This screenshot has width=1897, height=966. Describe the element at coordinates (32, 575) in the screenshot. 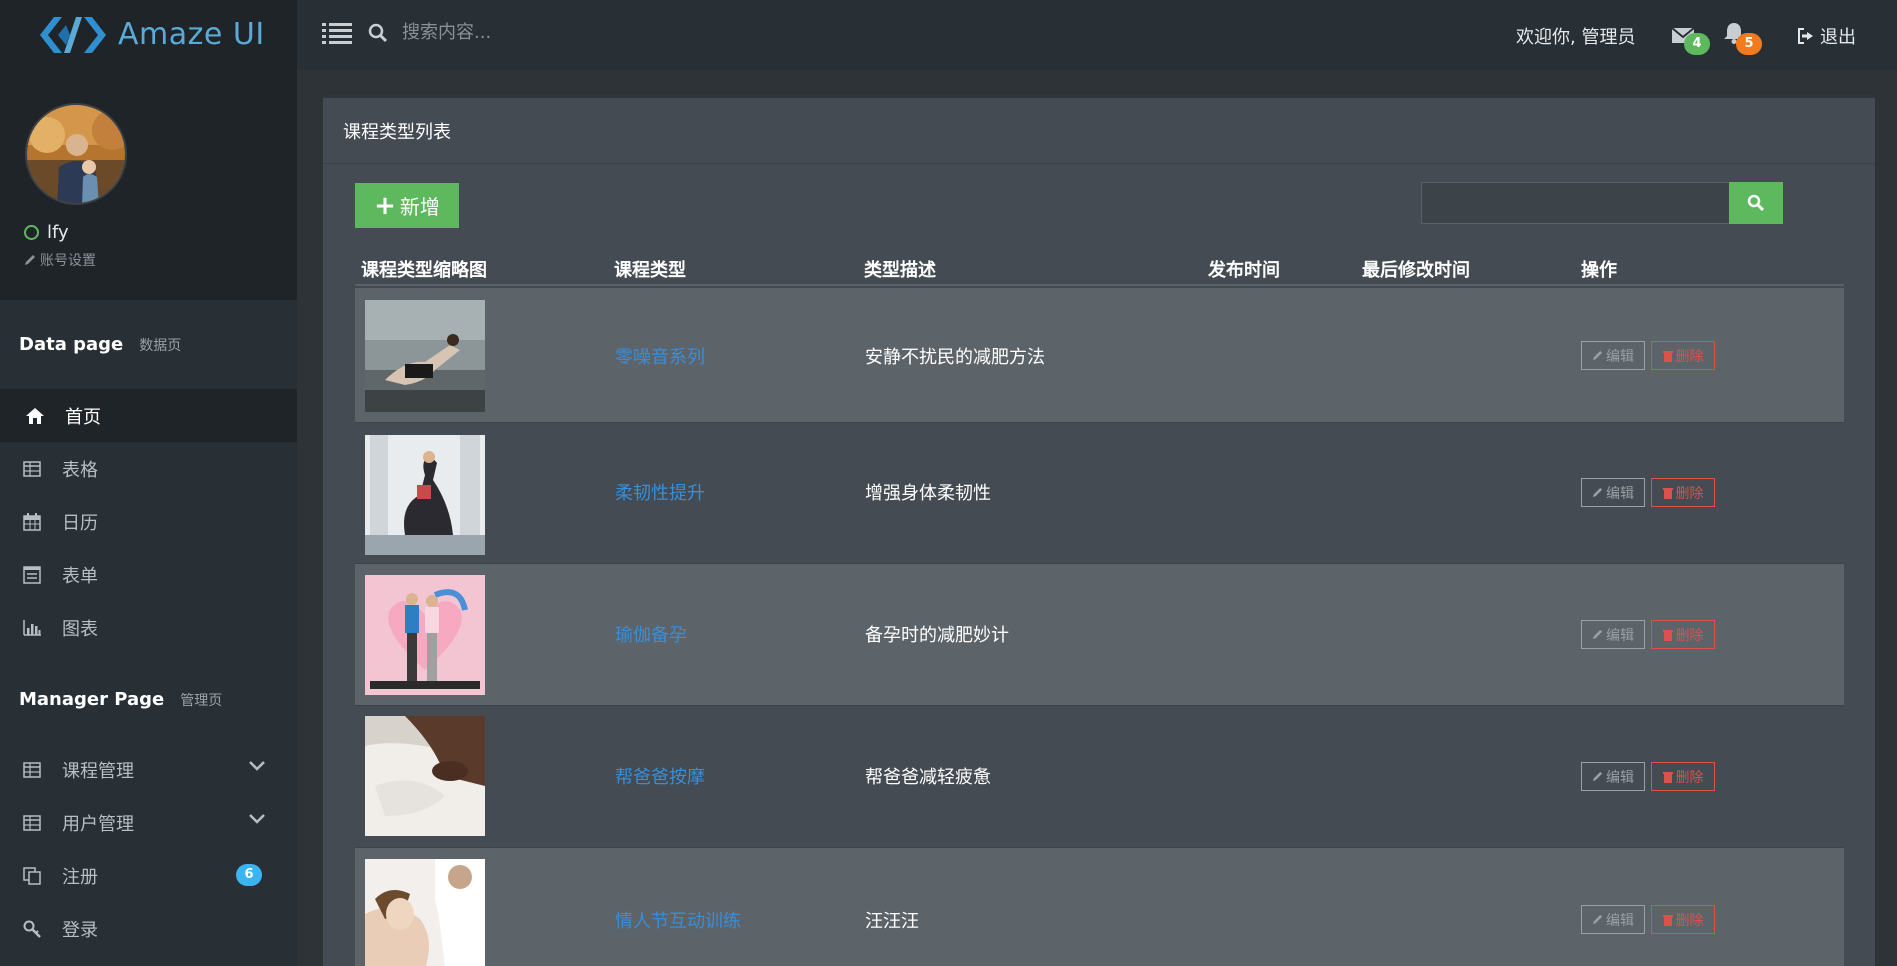

I see `form-icon` at that location.